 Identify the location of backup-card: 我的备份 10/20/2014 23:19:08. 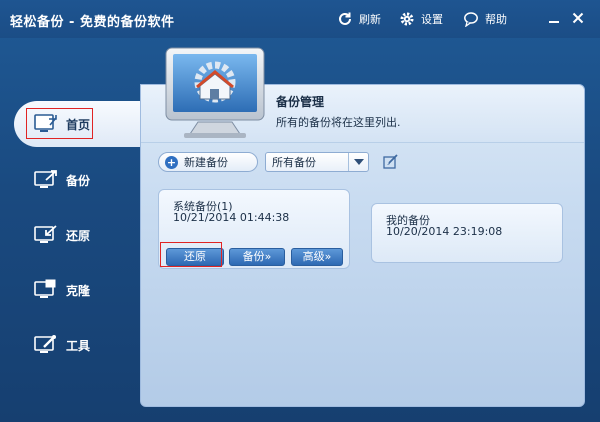
(467, 233).